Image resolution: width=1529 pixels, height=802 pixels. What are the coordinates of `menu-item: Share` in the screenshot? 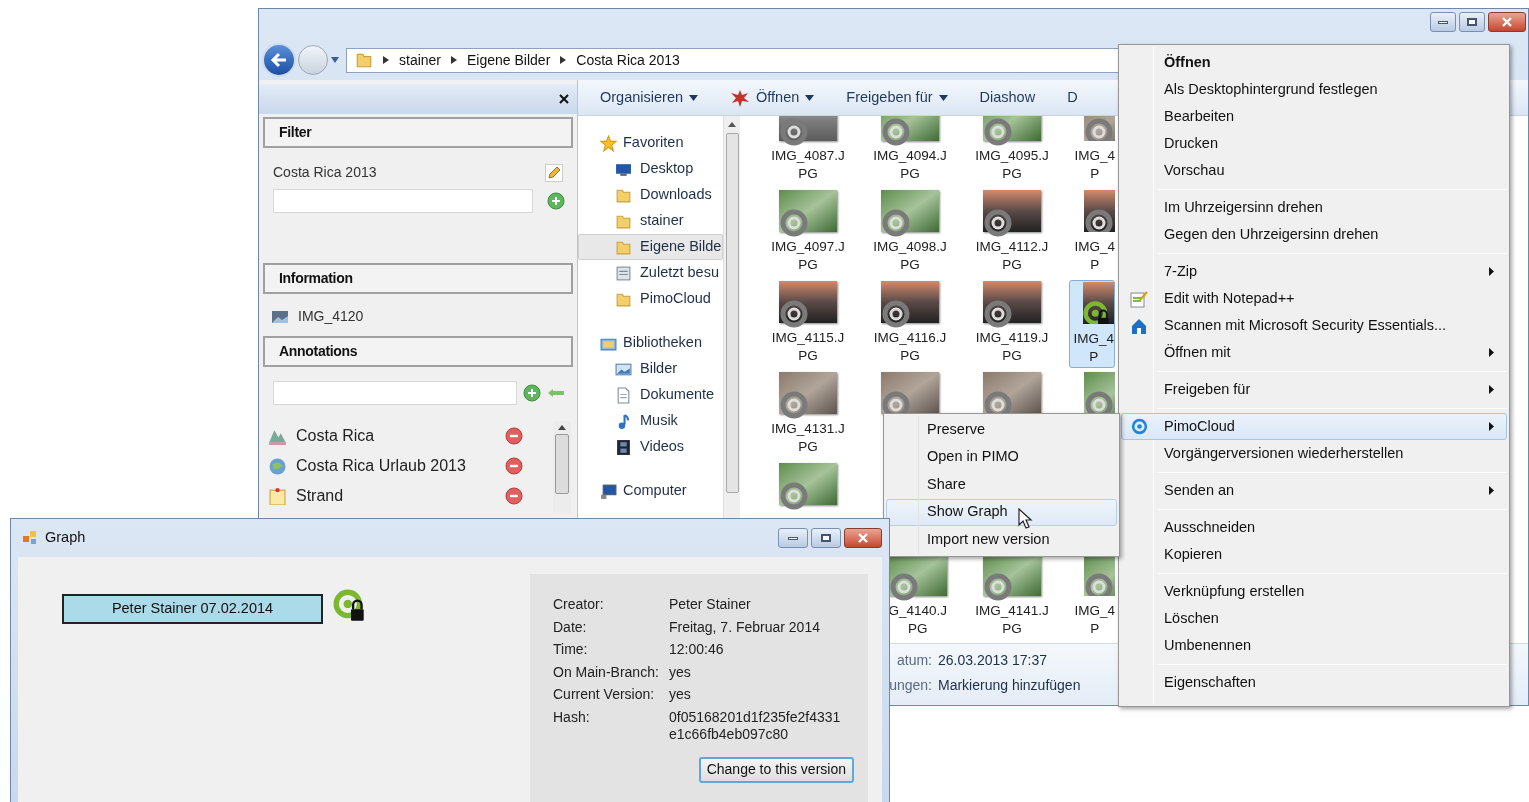 It's located at (1001, 485).